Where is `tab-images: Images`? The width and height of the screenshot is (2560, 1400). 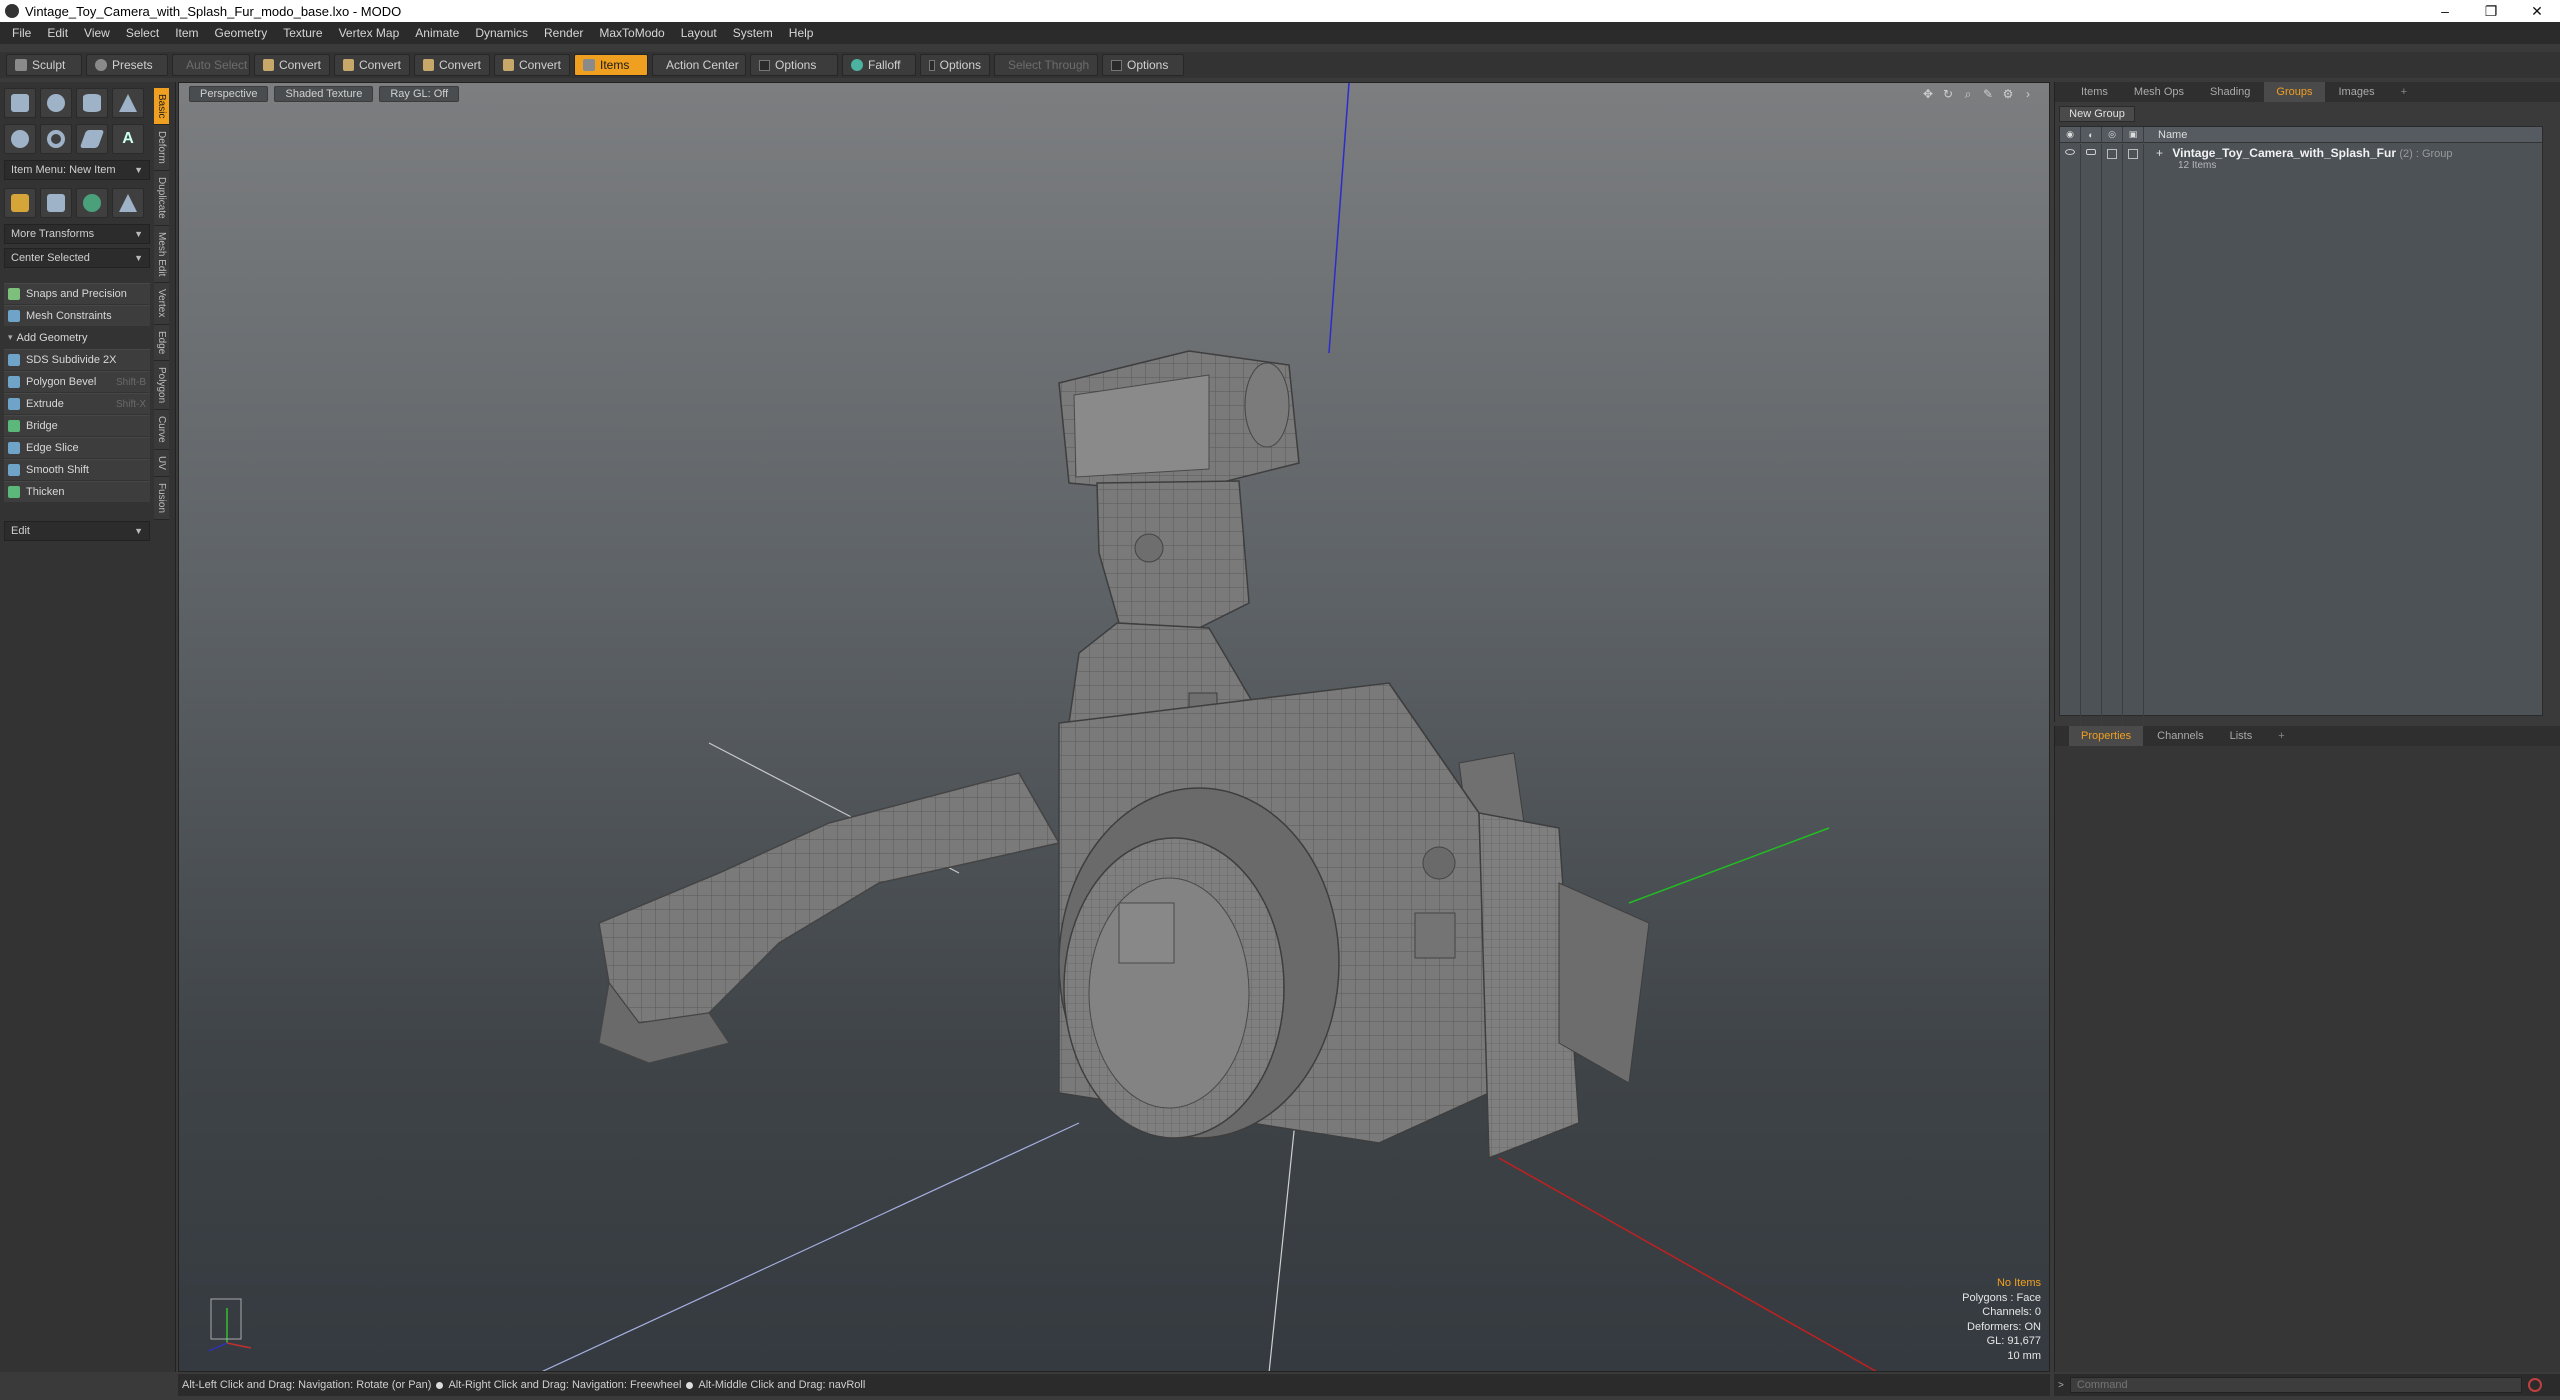
tab-images: Images is located at coordinates (2357, 92).